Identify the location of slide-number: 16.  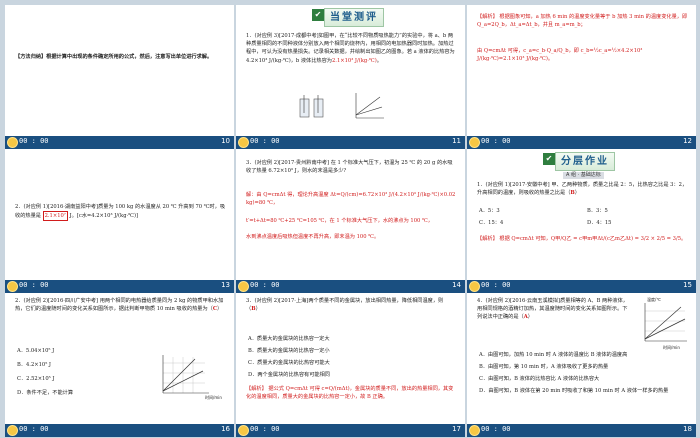
(225, 429).